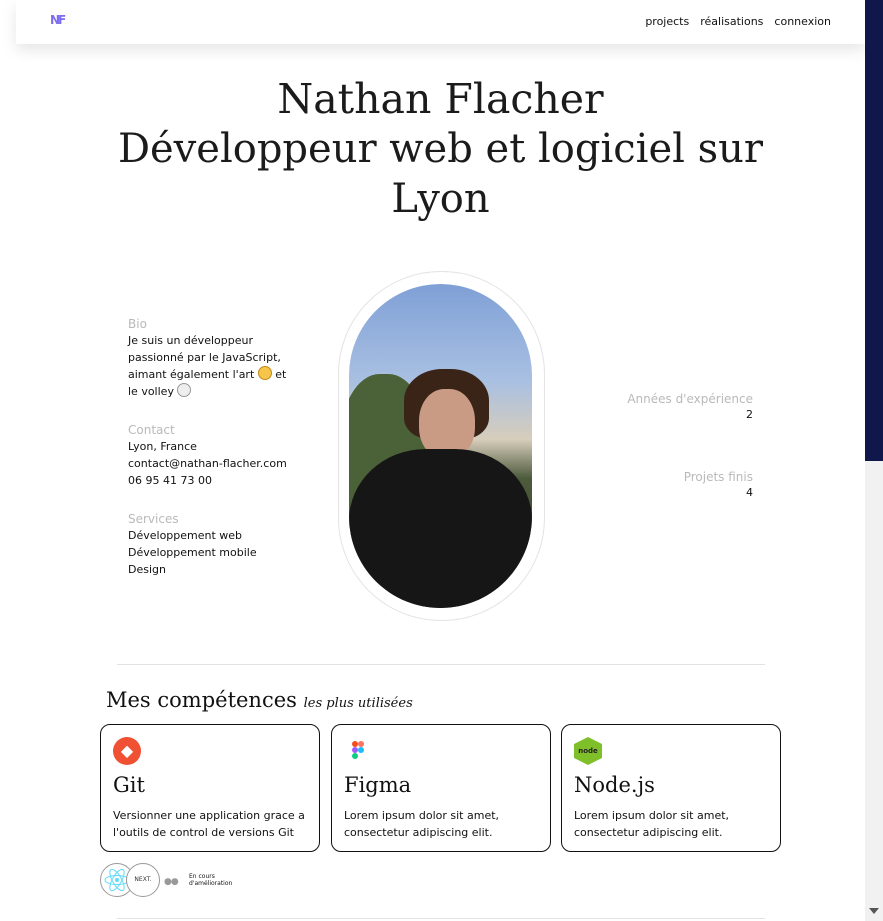 This screenshot has width=883, height=921. I want to click on git-icon: ◆, so click(127, 751).